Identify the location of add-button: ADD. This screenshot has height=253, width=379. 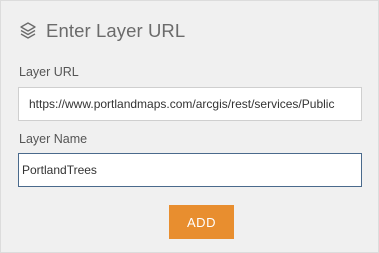
(201, 222).